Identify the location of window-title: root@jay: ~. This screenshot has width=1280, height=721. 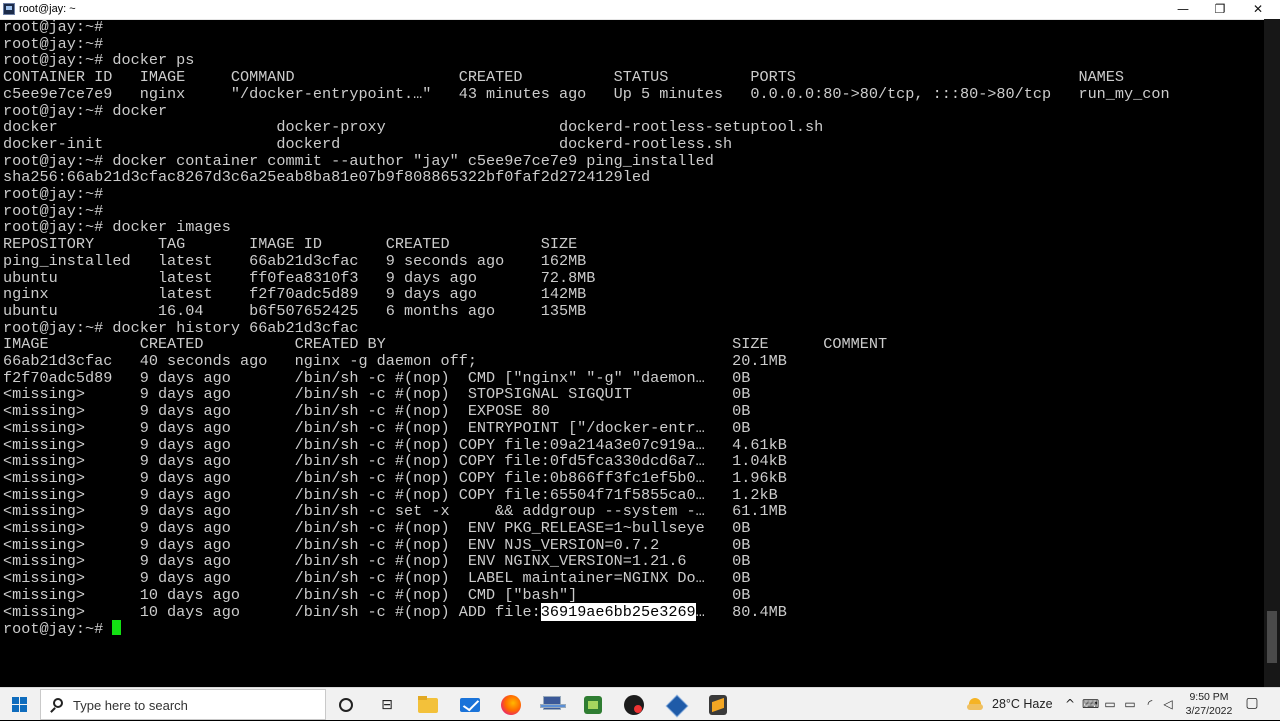
(47, 9).